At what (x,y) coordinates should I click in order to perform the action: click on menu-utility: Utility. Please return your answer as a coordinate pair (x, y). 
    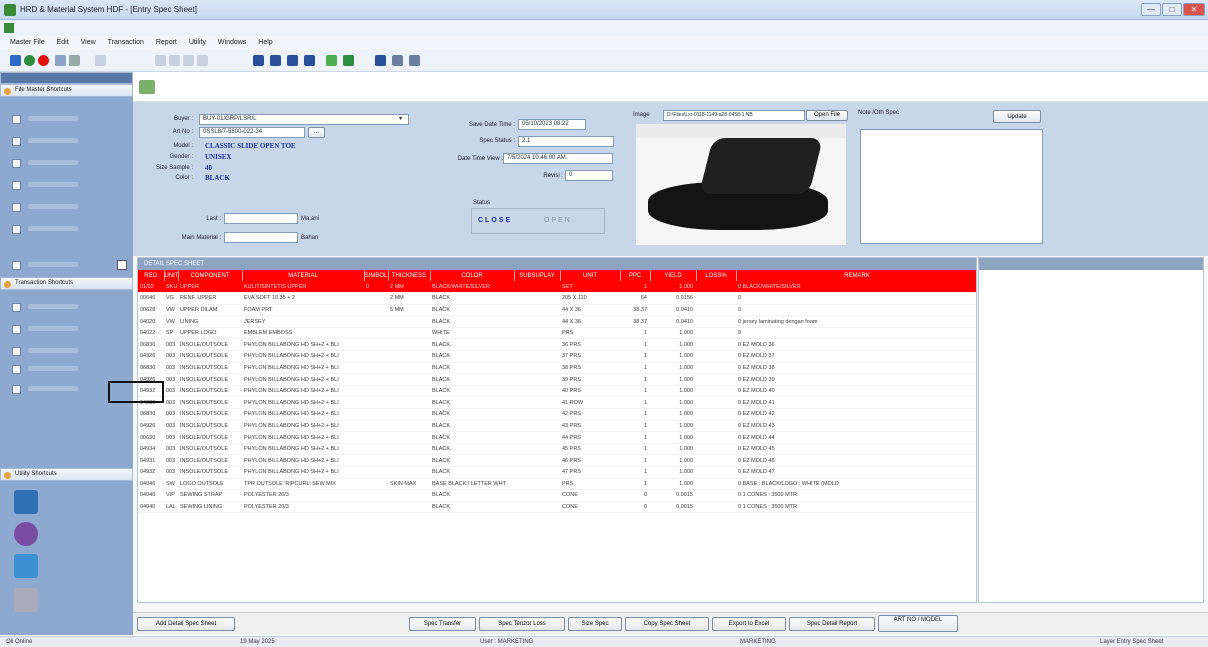
    Looking at the image, I should click on (197, 42).